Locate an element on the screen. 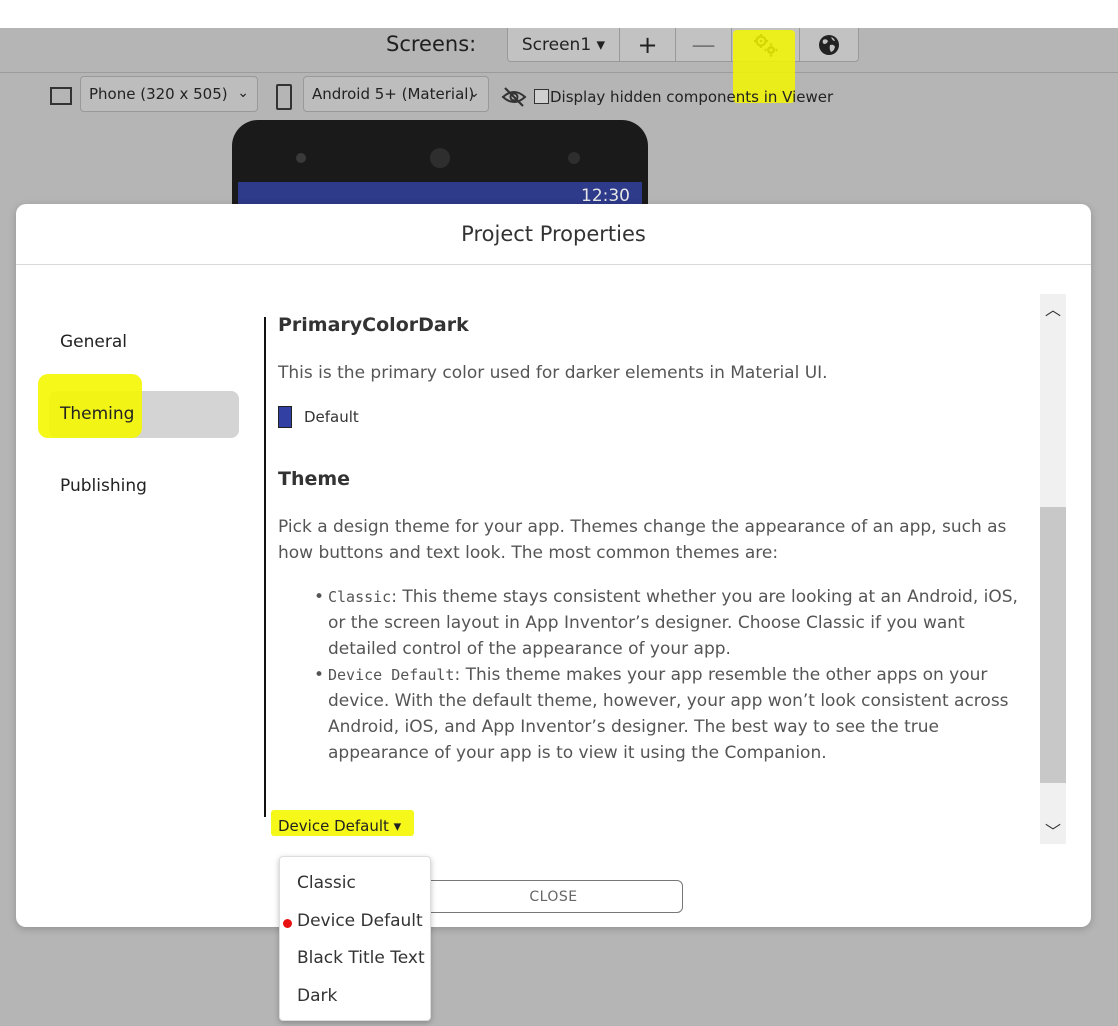 This screenshot has height=1026, width=1118. preview-theme-select: Android 5+ (Material) ⌄ is located at coordinates (396, 94).